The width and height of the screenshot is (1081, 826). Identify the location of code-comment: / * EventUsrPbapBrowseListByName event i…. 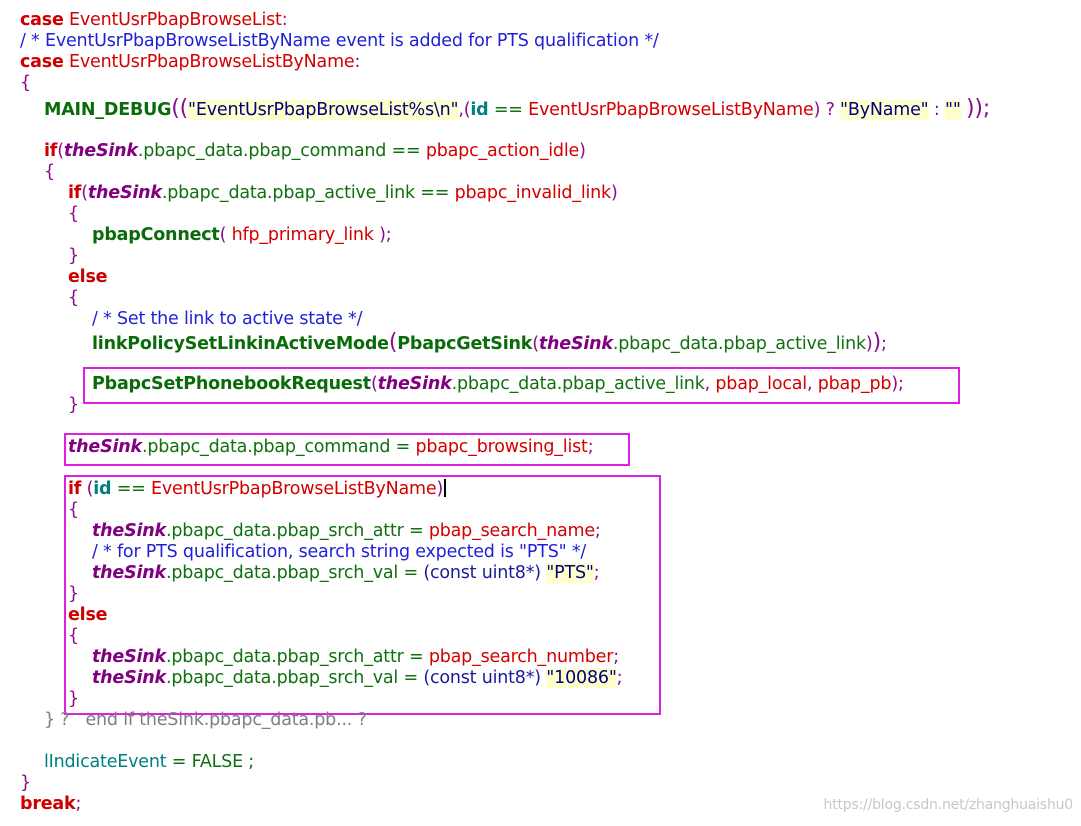
(339, 41).